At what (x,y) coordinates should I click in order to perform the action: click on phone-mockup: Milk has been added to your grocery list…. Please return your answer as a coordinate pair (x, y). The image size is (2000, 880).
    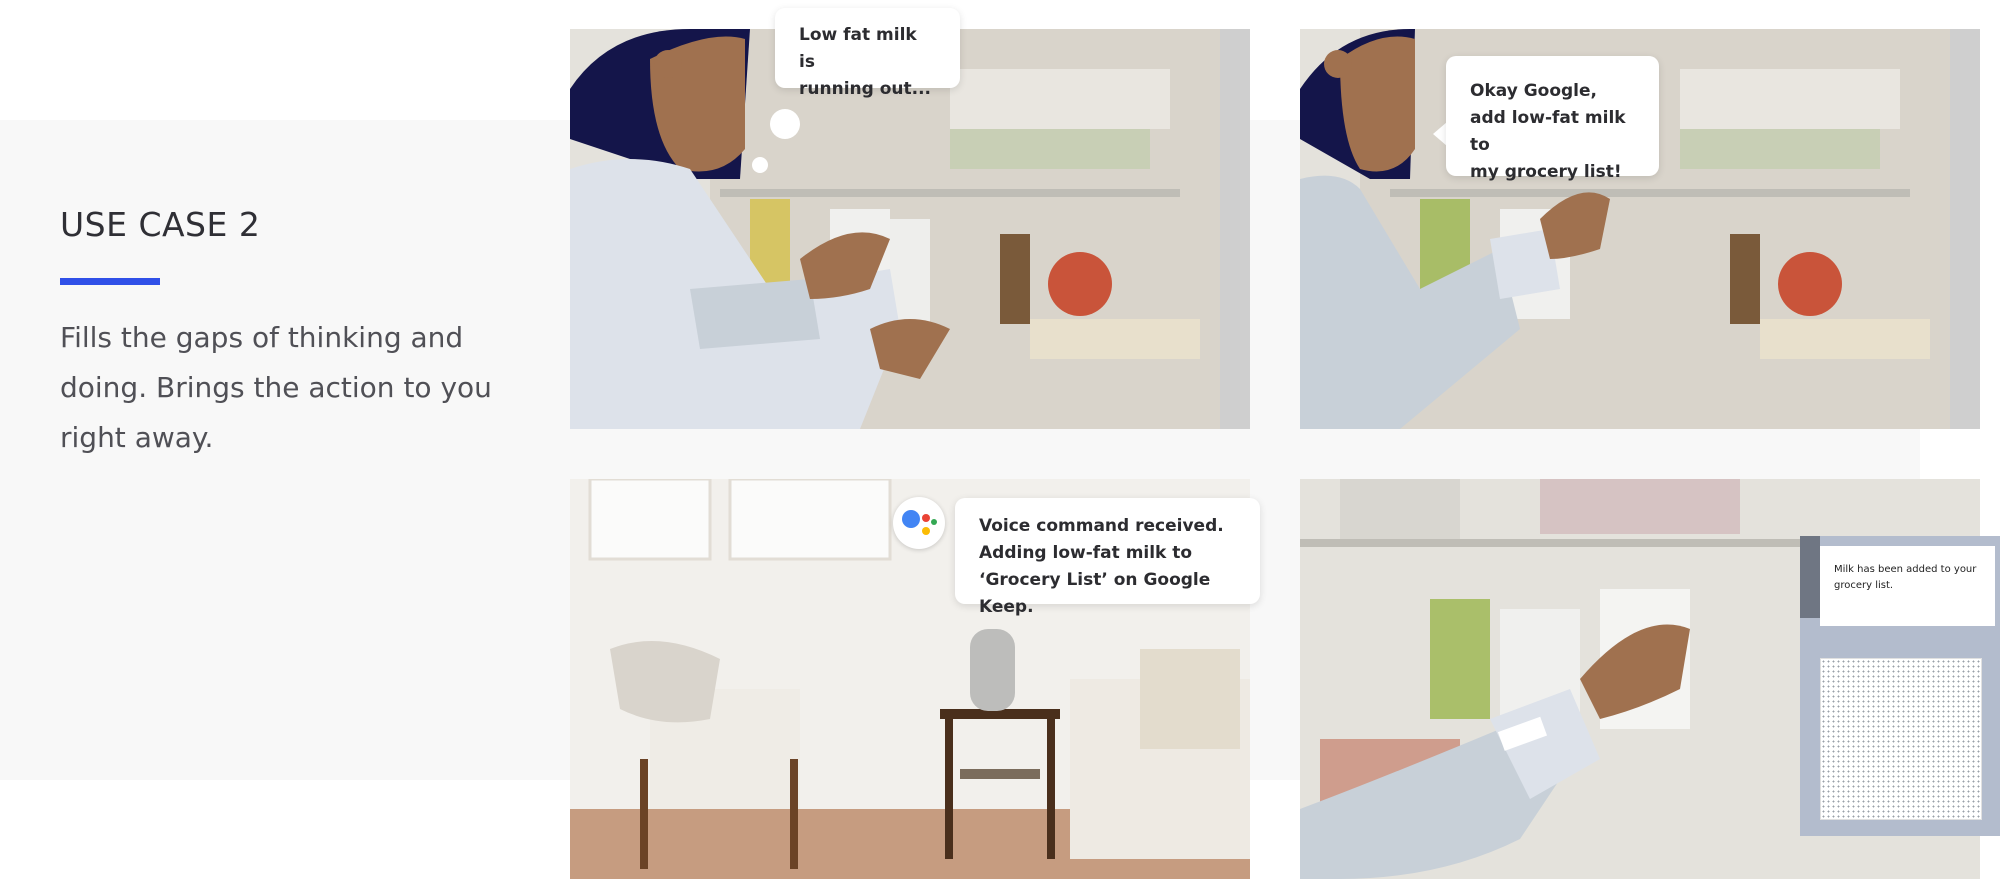
    Looking at the image, I should click on (1900, 686).